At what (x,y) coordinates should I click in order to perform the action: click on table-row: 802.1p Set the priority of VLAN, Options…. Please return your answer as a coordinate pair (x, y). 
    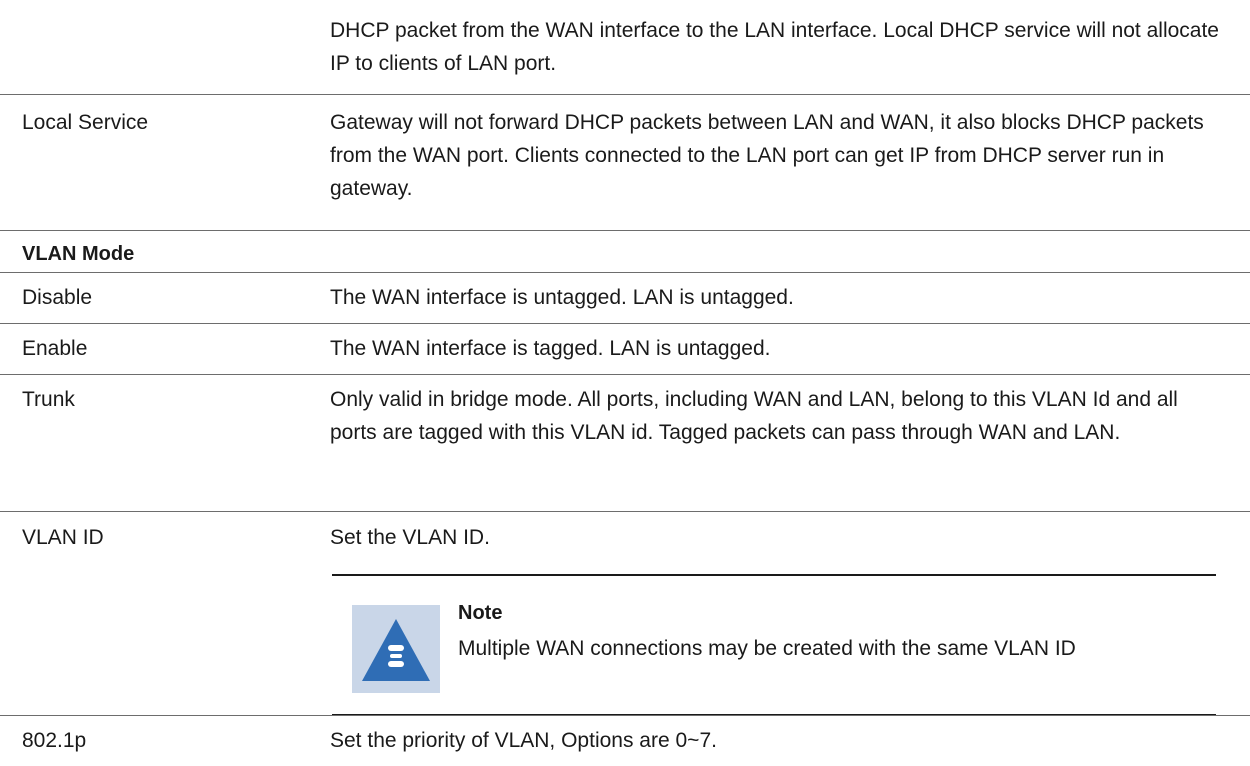
    Looking at the image, I should click on (625, 741).